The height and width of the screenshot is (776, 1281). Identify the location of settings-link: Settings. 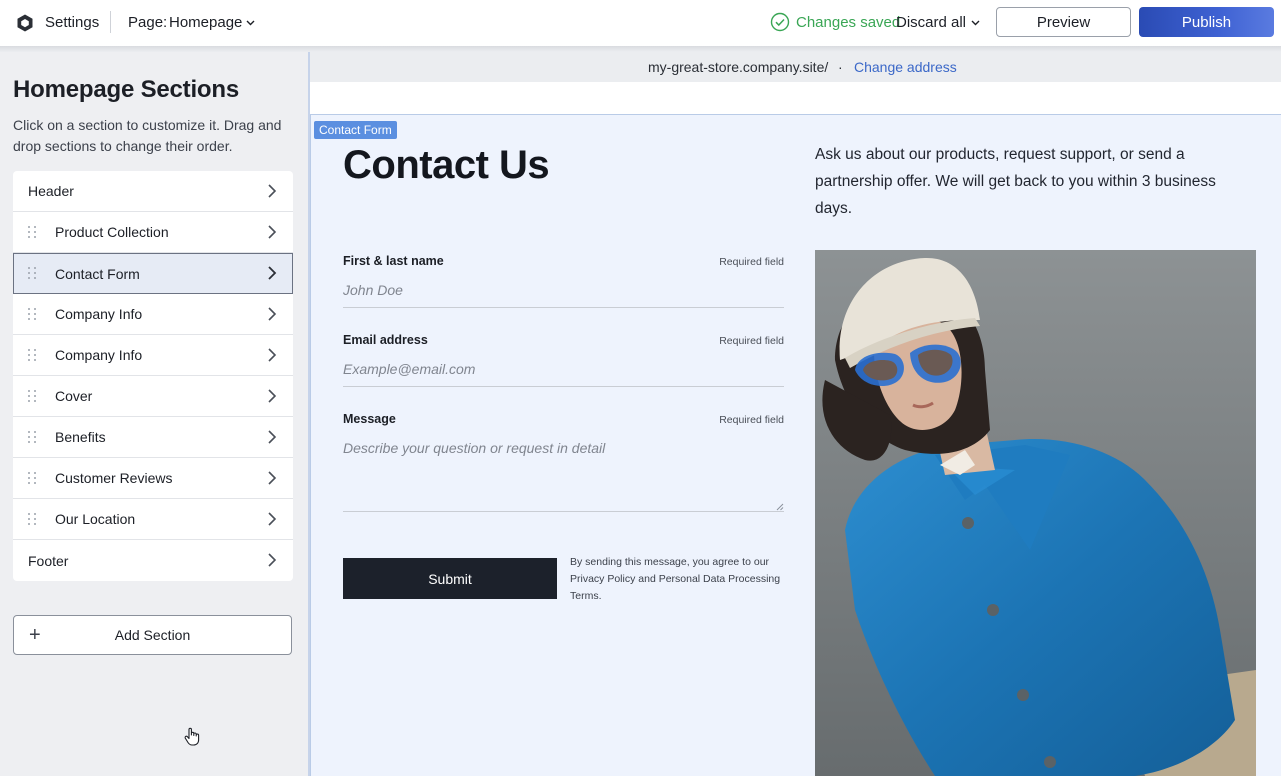
(72, 22).